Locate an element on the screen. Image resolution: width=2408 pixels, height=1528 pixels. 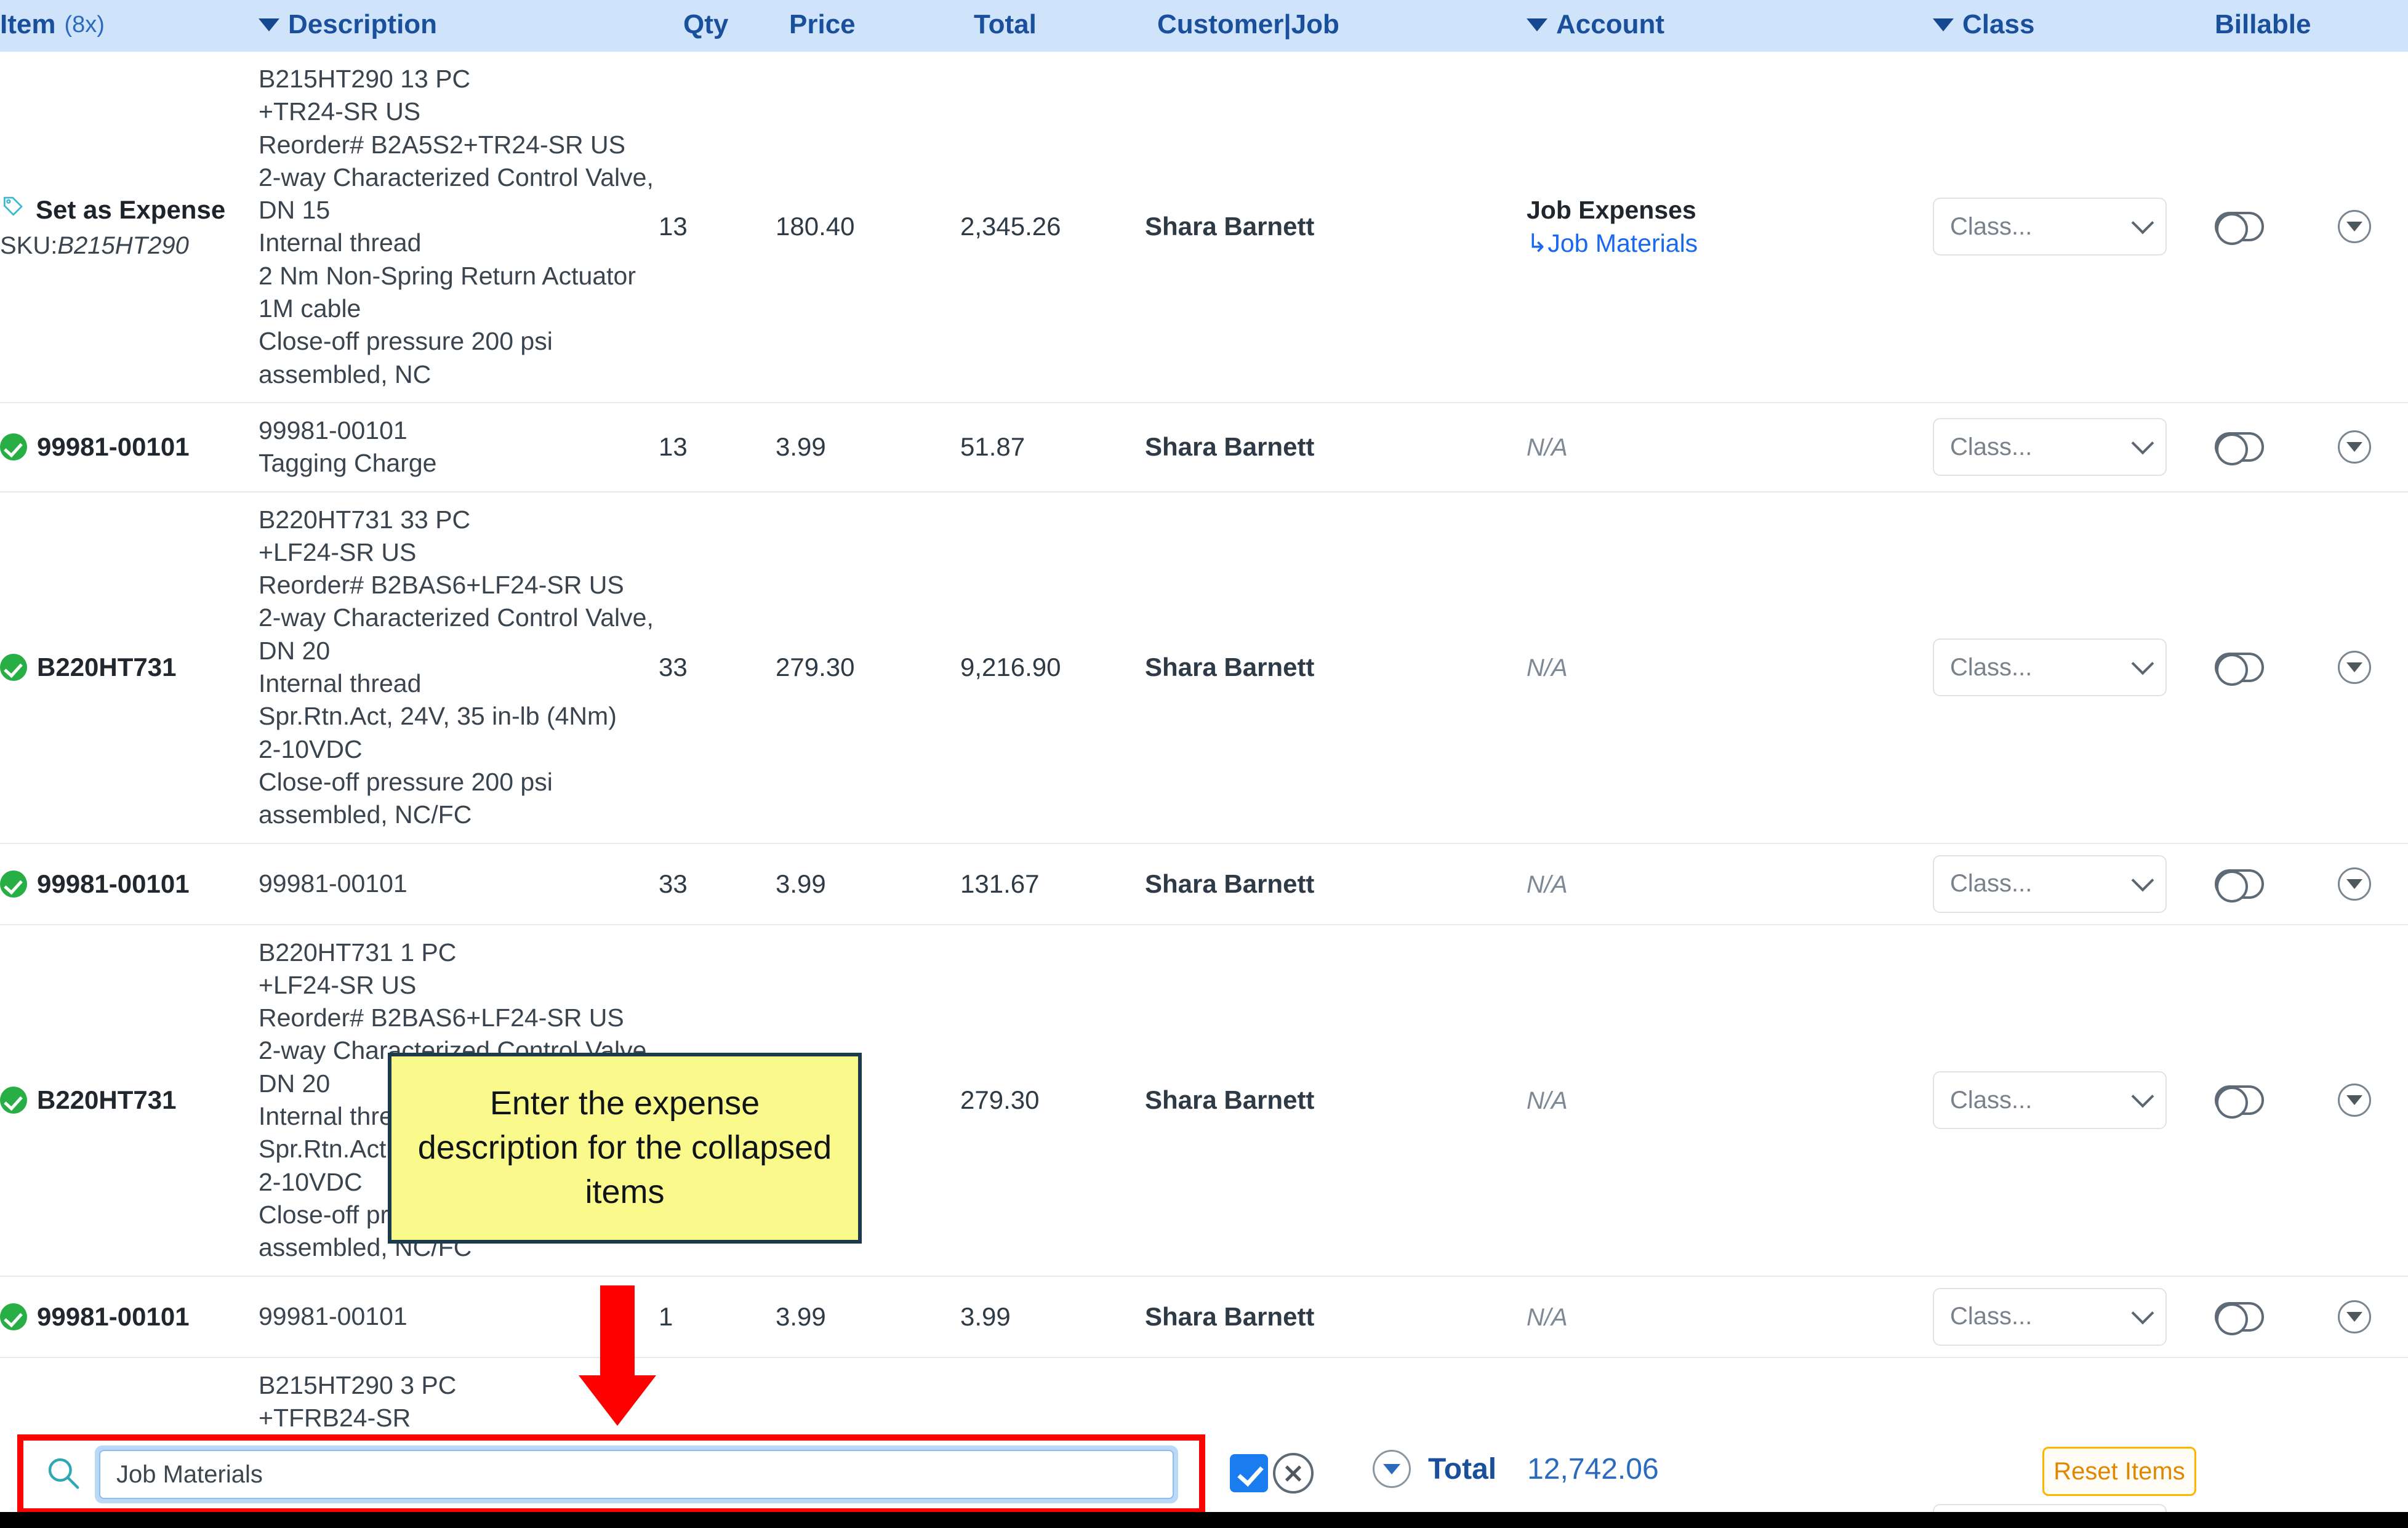
cell-total: 3.99 is located at coordinates (1052, 1317).